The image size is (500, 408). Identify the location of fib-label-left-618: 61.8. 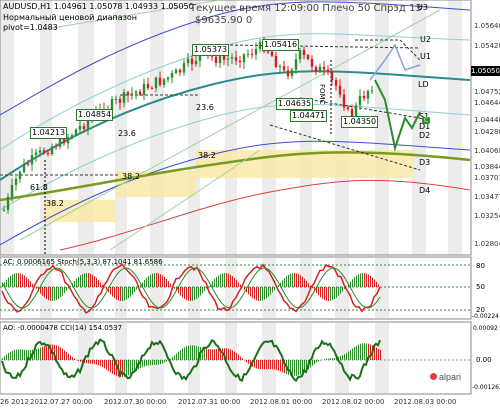
(39, 187).